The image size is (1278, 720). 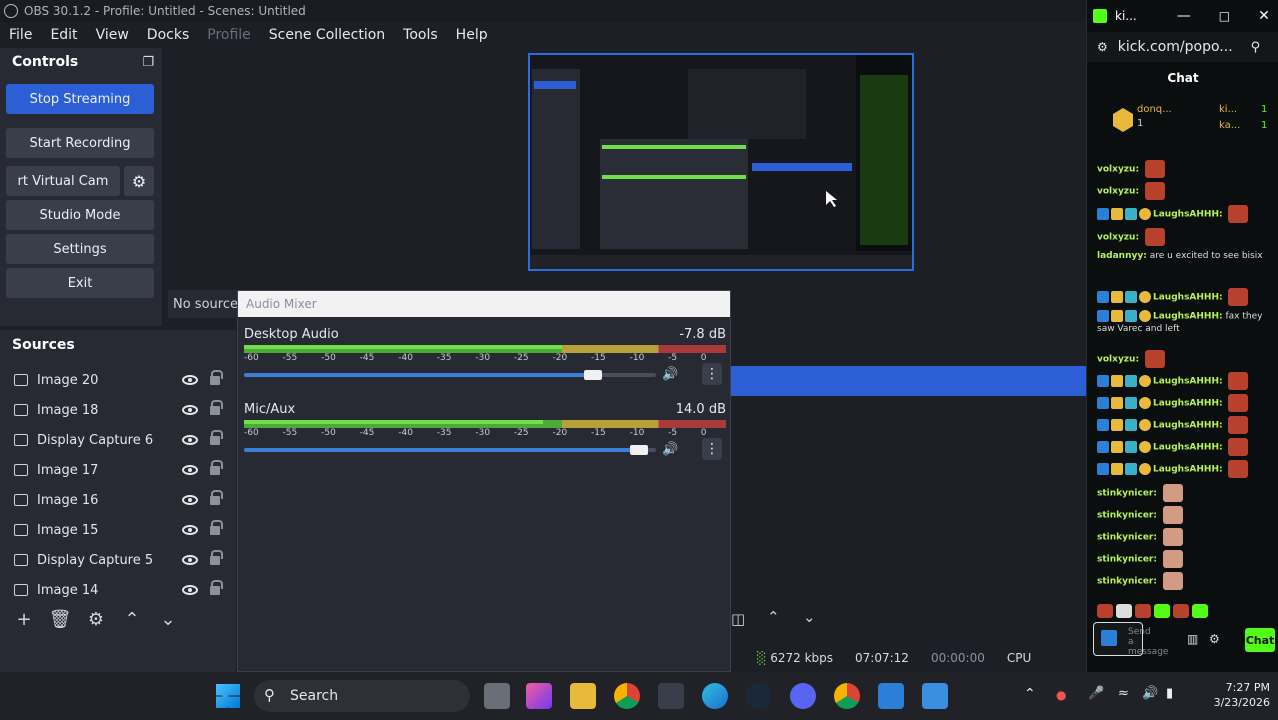 What do you see at coordinates (116, 380) in the screenshot?
I see `source-row: Image 20` at bounding box center [116, 380].